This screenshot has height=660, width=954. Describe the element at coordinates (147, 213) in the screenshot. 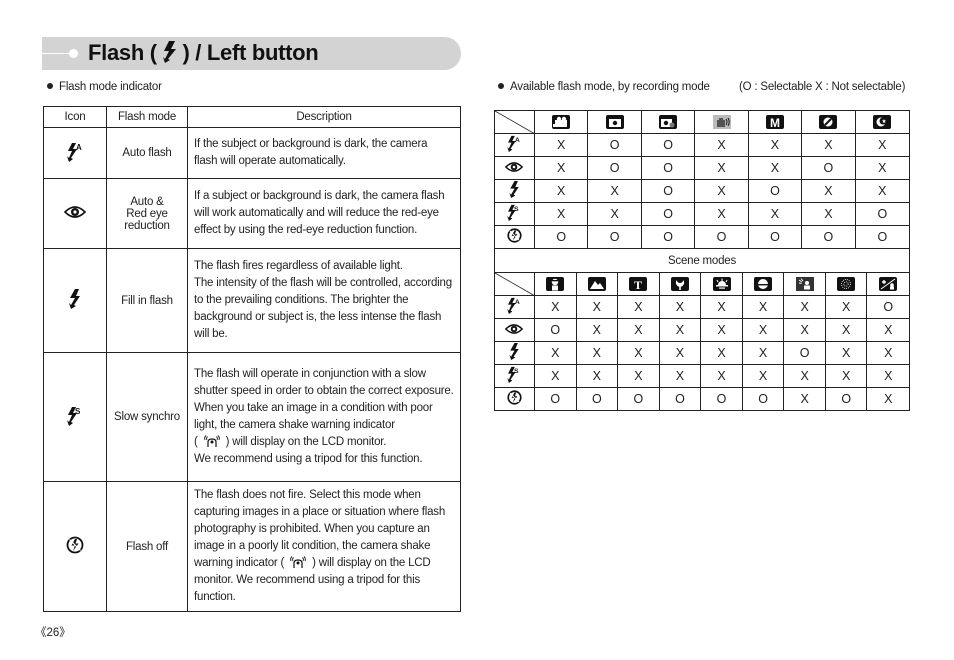

I see `mode-label: Auto & Red eye reduction` at that location.